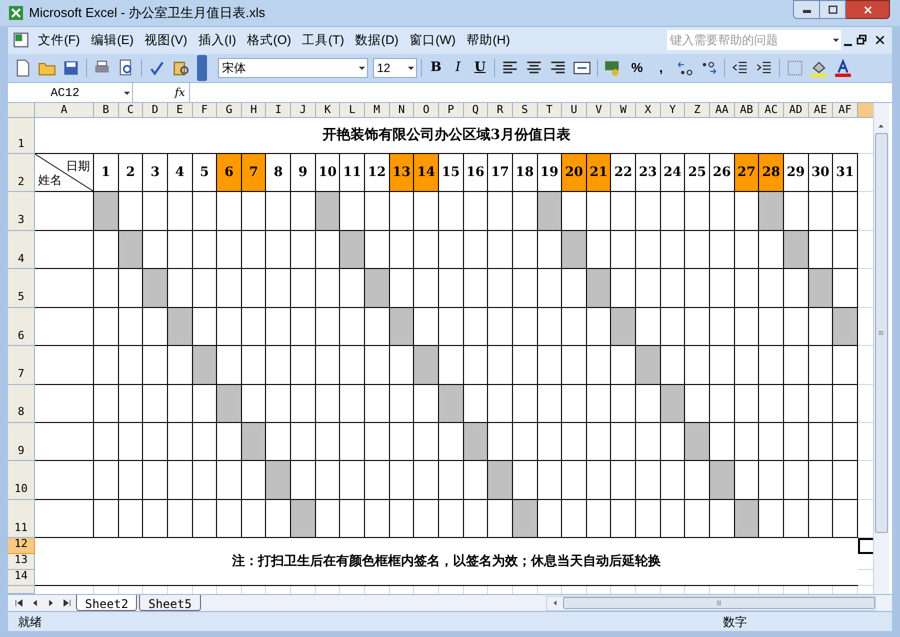 Image resolution: width=900 pixels, height=637 pixels. What do you see at coordinates (21, 480) in the screenshot?
I see `row-header: 10` at bounding box center [21, 480].